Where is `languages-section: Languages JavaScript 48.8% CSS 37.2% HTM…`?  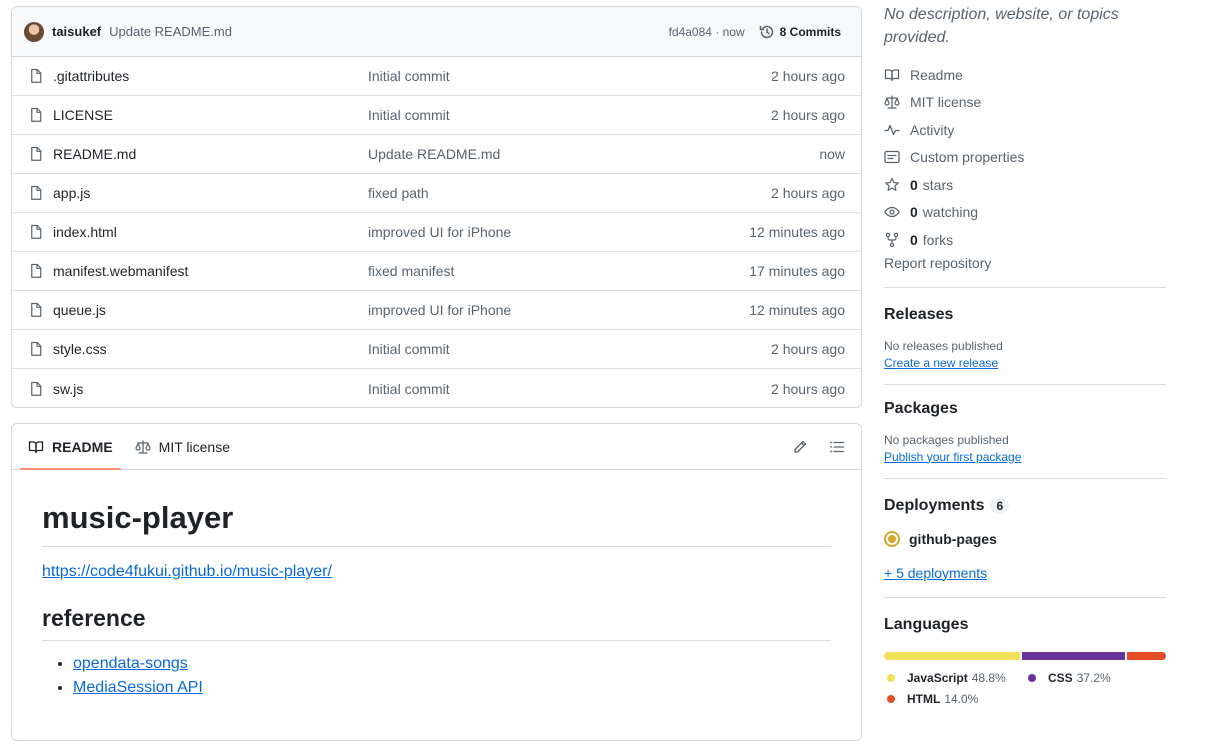 languages-section: Languages JavaScript 48.8% CSS 37.2% HTM… is located at coordinates (1025, 663).